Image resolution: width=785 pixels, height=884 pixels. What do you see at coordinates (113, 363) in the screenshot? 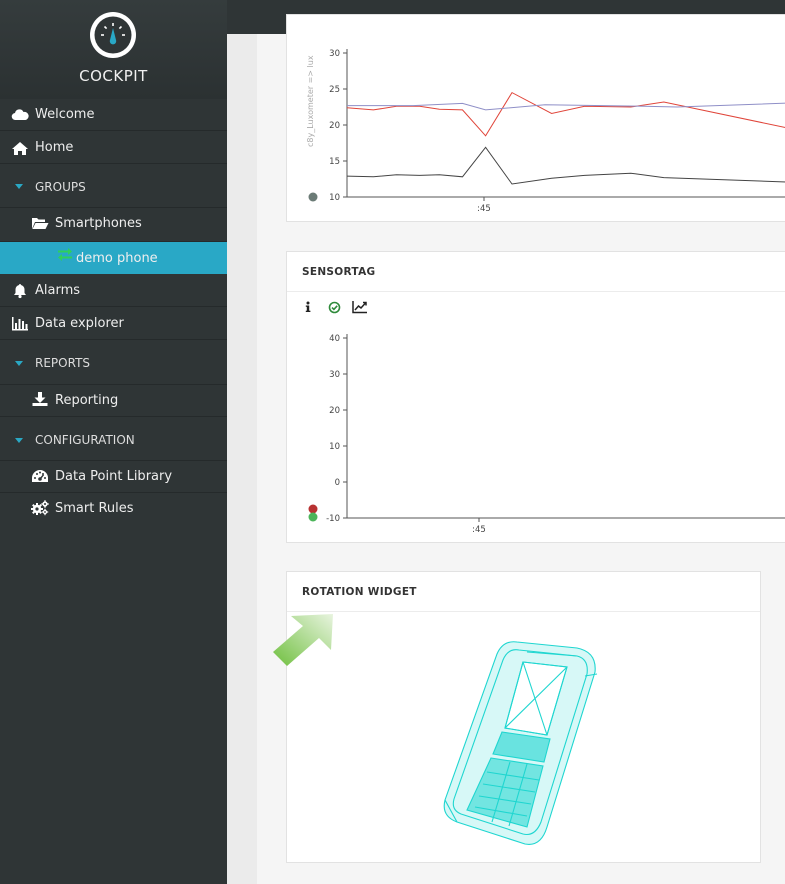
I see `sidebar-section-reports: REPORTS` at bounding box center [113, 363].